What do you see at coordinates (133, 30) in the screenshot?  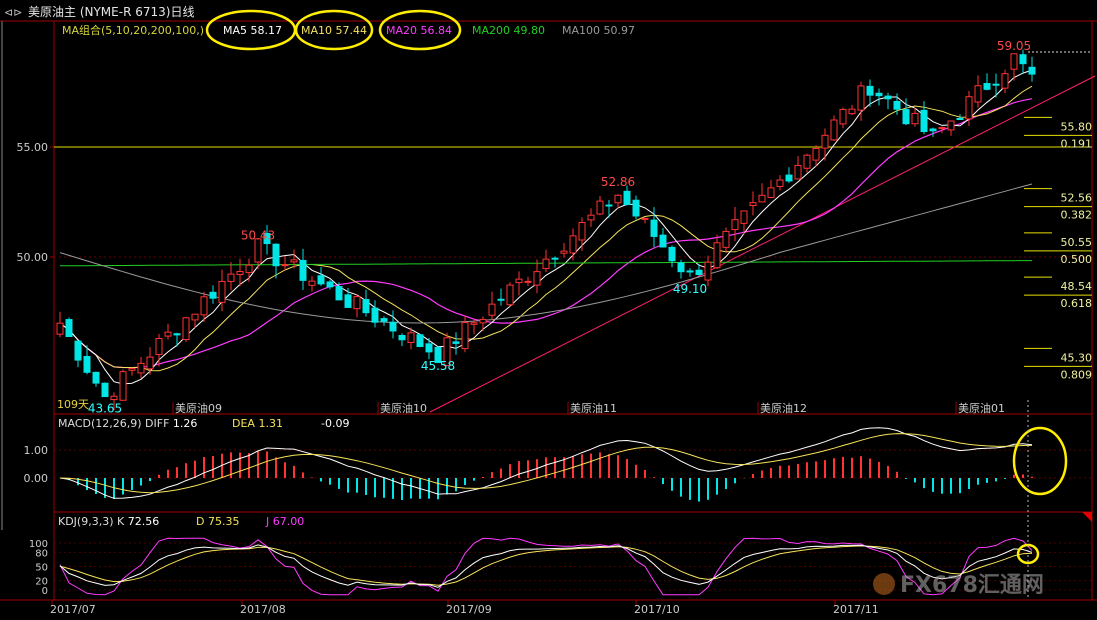 I see `ma-group-label: MA组合(5,10,20,200,100,)` at bounding box center [133, 30].